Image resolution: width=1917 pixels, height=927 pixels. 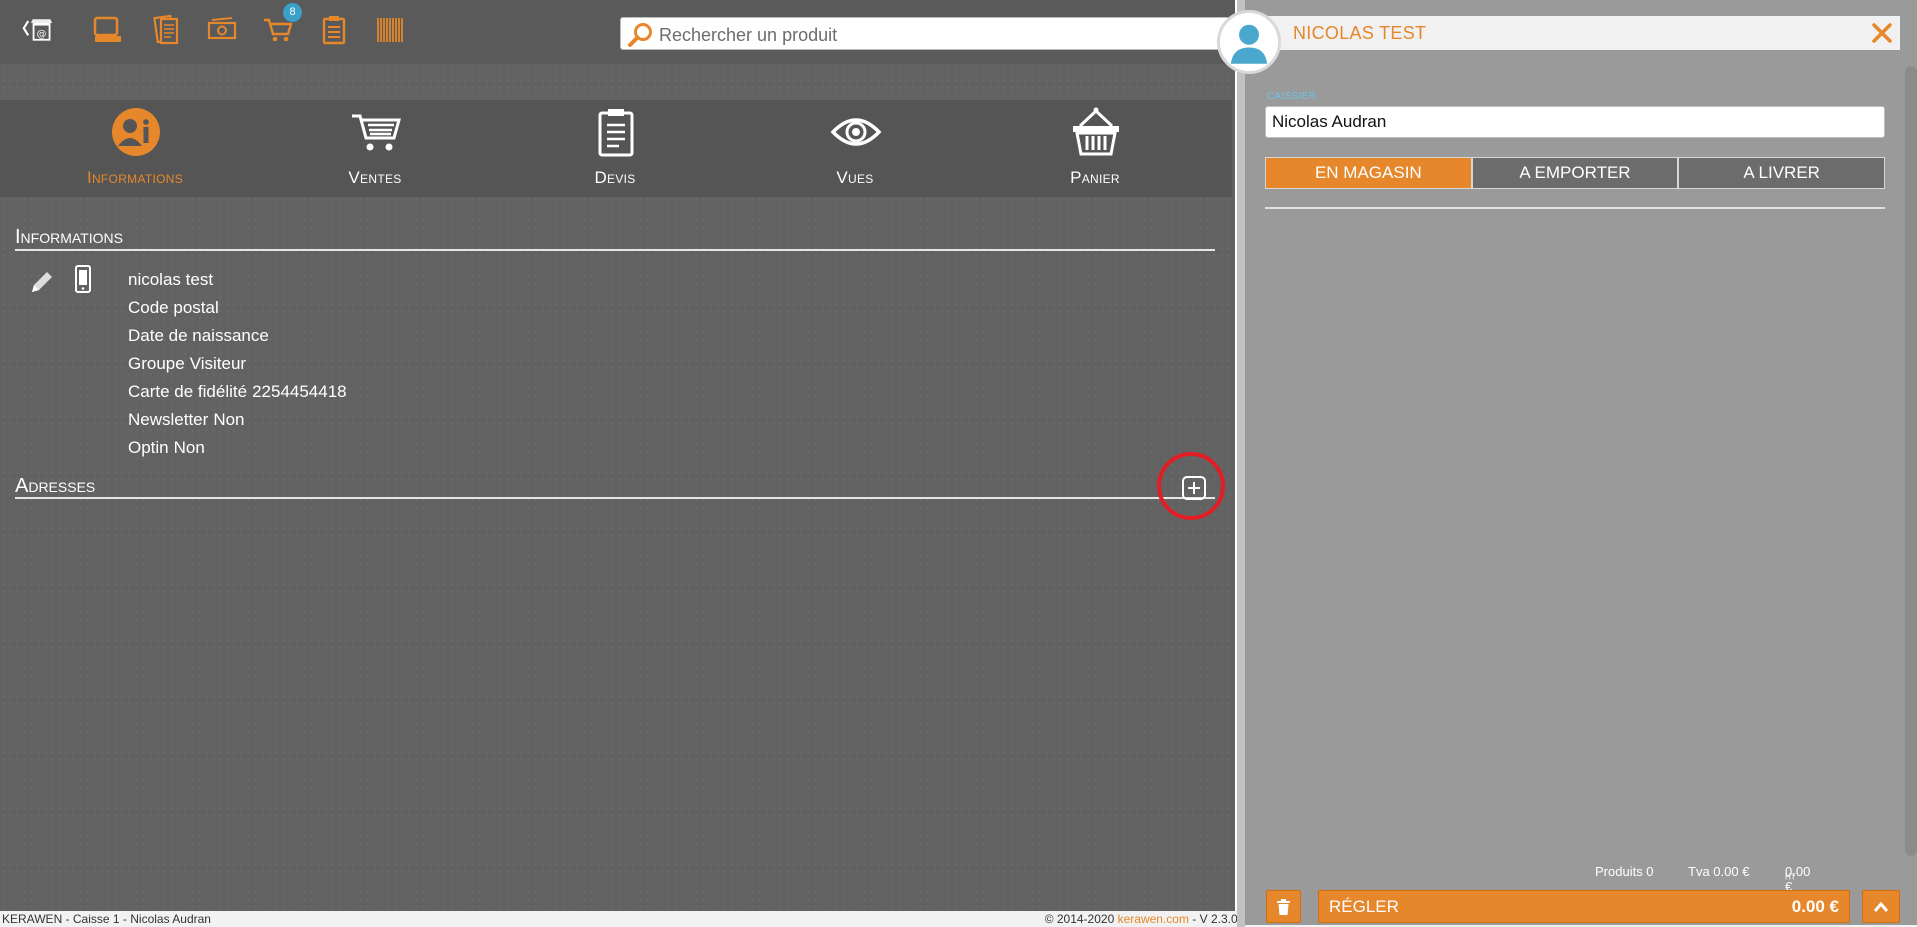 What do you see at coordinates (1096, 131) in the screenshot?
I see `basket-icon` at bounding box center [1096, 131].